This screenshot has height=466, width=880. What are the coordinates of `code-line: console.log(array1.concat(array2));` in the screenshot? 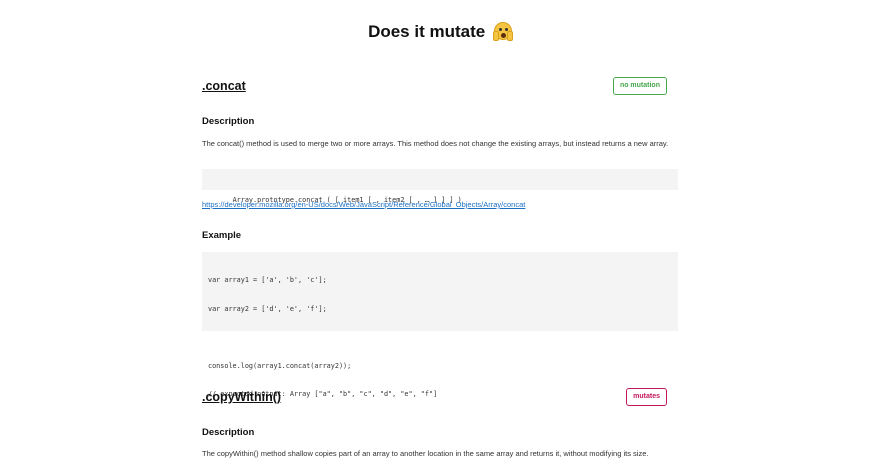 It's located at (280, 365).